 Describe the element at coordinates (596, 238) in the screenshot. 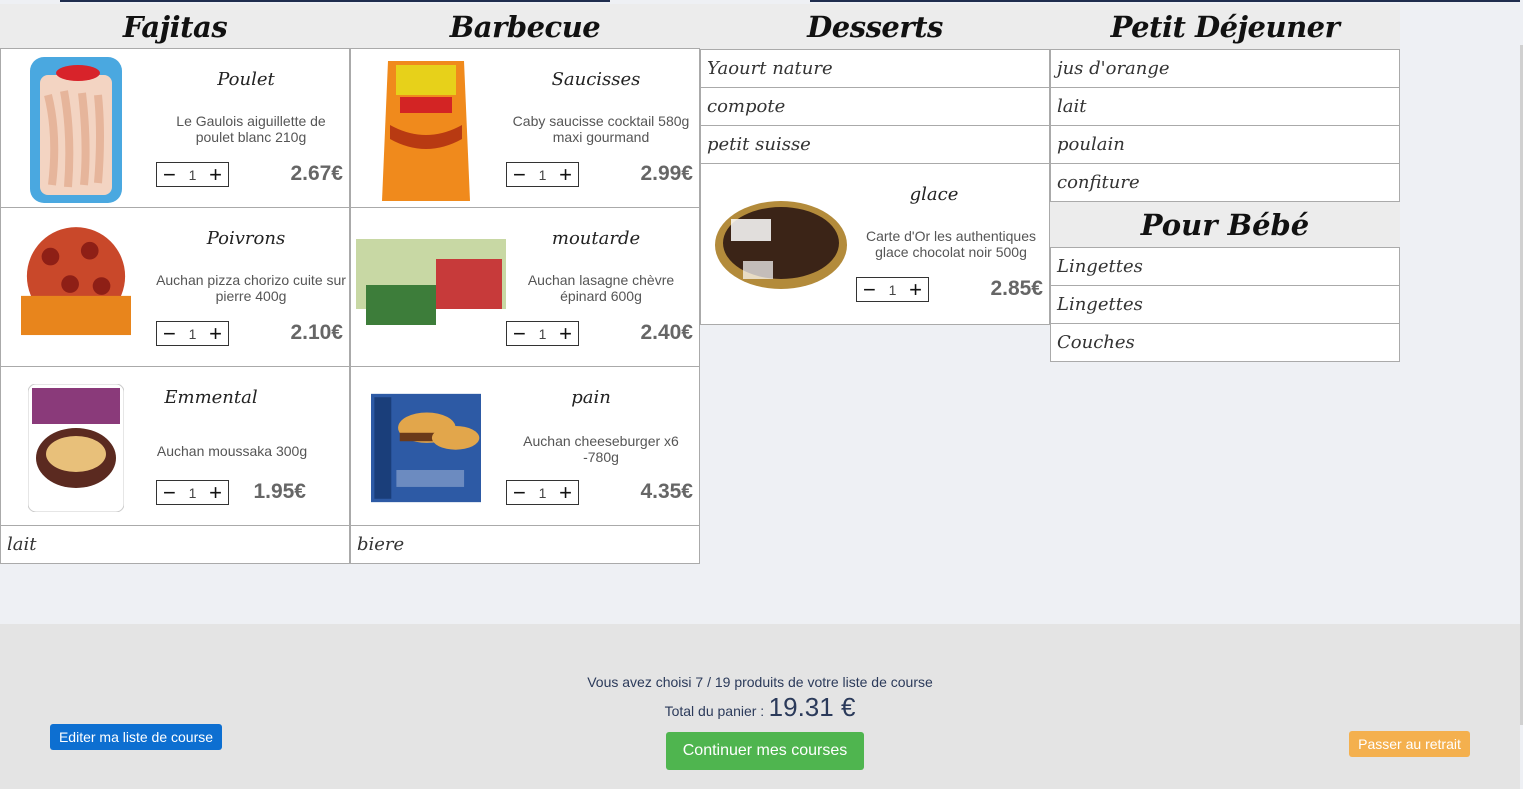

I see `product-name: moutarde` at that location.